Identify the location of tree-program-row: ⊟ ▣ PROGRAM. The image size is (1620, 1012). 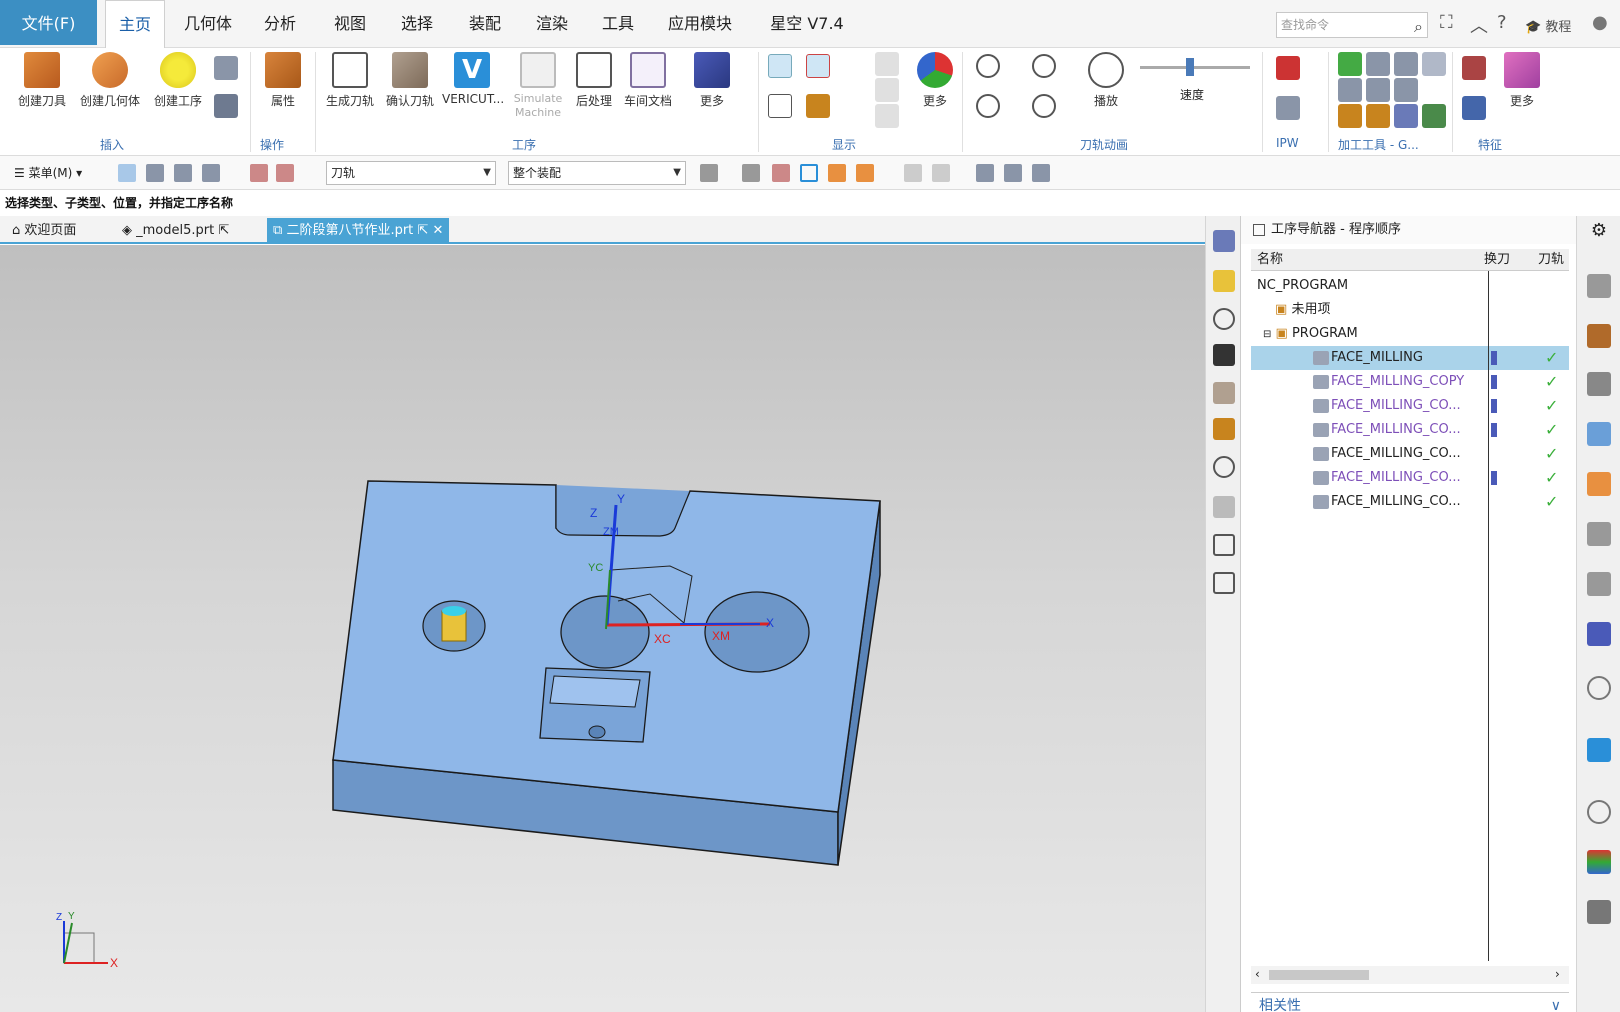
(1410, 334).